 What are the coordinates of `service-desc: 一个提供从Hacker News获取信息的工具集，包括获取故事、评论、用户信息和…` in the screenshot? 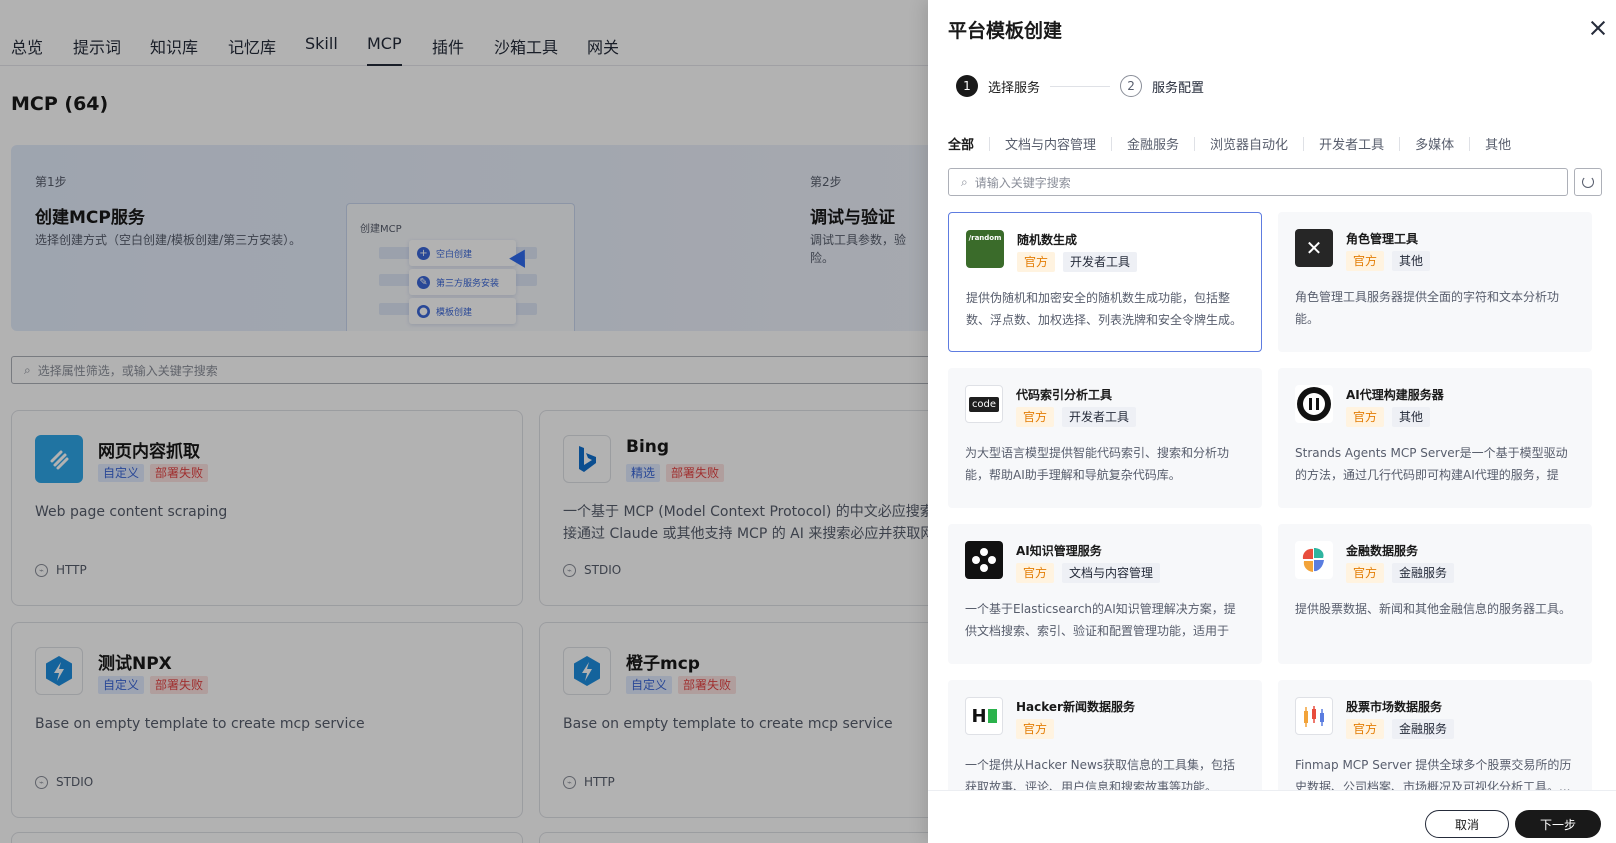 It's located at (1100, 774).